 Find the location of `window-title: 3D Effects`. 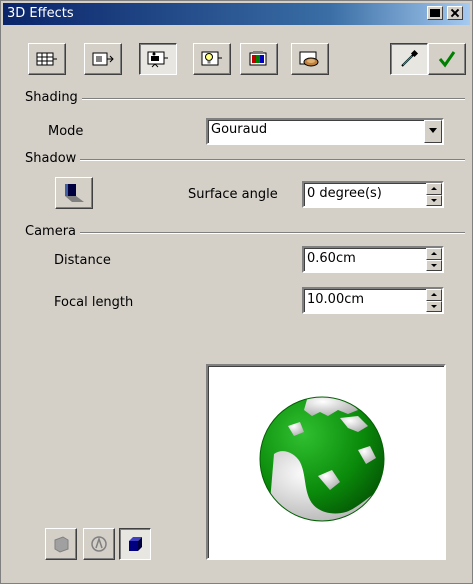

window-title: 3D Effects is located at coordinates (40, 13).